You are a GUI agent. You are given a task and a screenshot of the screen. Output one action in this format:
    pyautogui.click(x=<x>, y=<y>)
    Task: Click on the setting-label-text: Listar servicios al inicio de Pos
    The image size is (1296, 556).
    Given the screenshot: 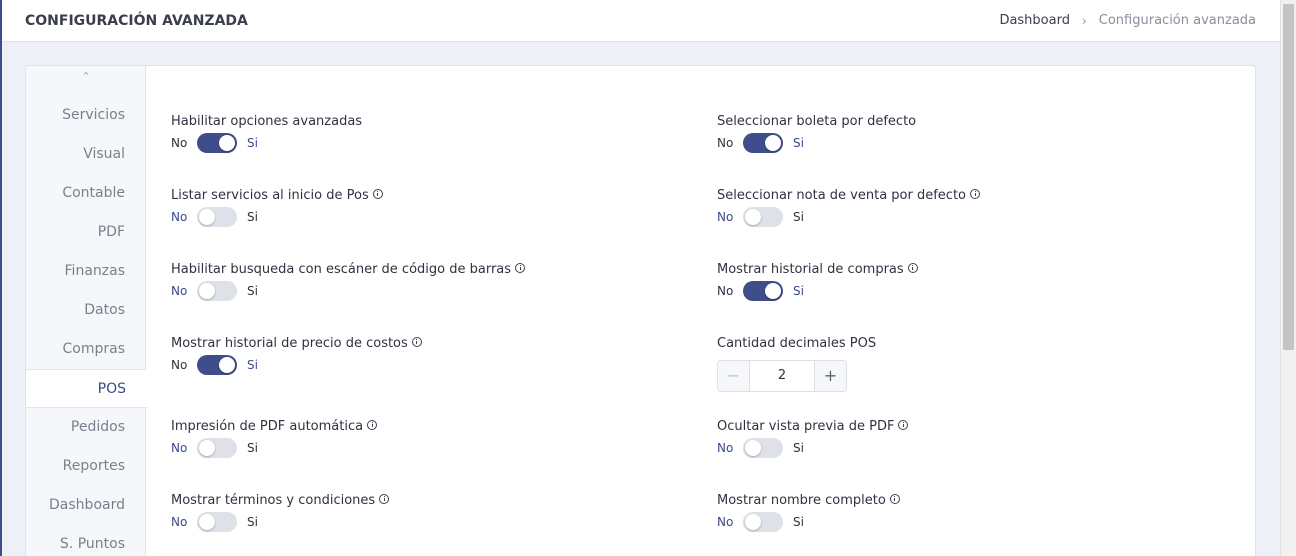 What is the action you would take?
    pyautogui.click(x=270, y=195)
    